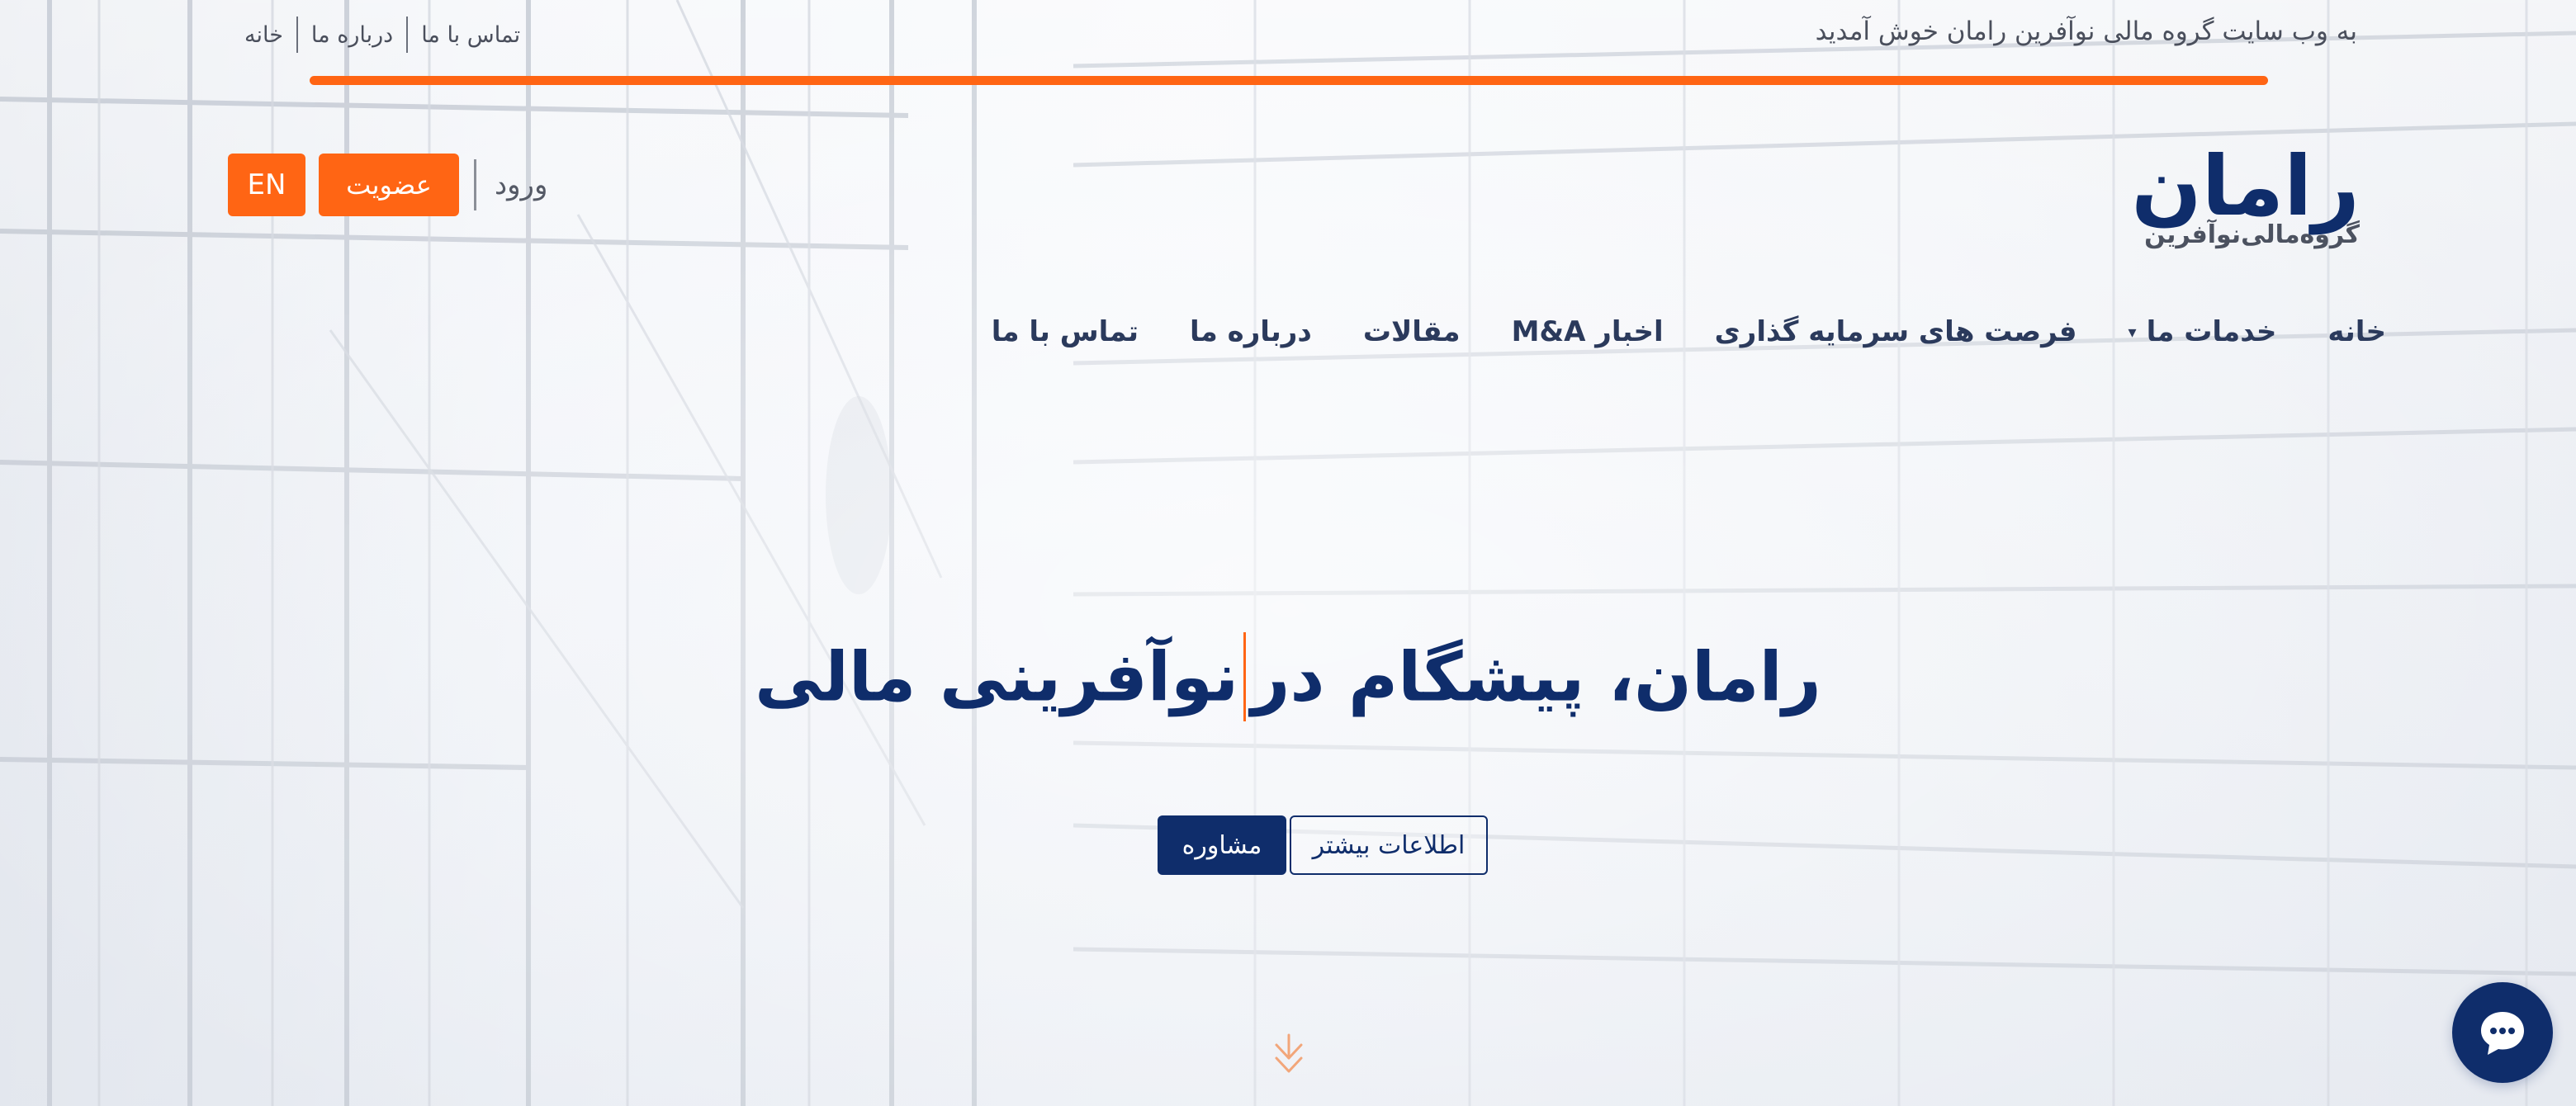 The height and width of the screenshot is (1106, 2576). Describe the element at coordinates (2132, 332) in the screenshot. I see `chevron-down-icon: ▾` at that location.